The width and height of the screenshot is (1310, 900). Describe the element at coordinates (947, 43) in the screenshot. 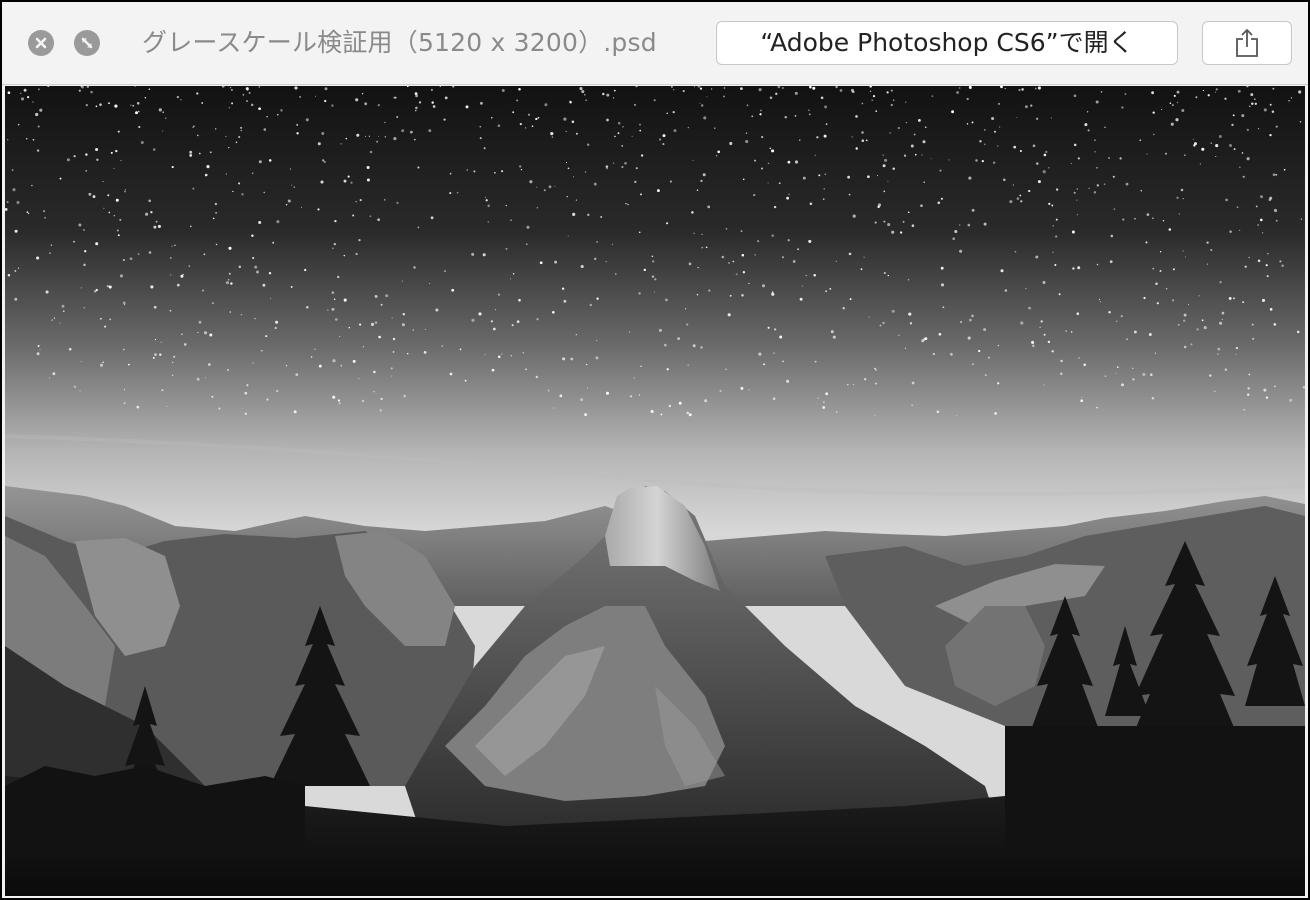

I see `open-with-photoshop-button: “Adobe Photoshop CS6”で開く` at that location.